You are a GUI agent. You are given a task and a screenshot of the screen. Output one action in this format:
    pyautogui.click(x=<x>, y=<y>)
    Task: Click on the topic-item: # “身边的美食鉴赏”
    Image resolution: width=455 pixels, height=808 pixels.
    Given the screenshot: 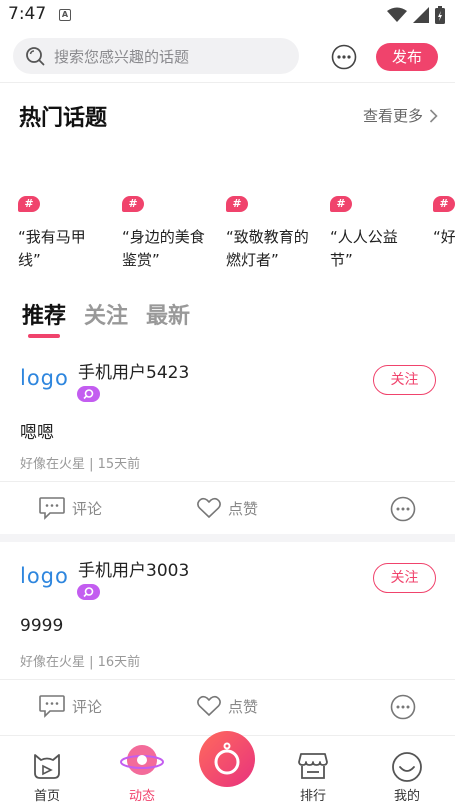 What is the action you would take?
    pyautogui.click(x=167, y=234)
    